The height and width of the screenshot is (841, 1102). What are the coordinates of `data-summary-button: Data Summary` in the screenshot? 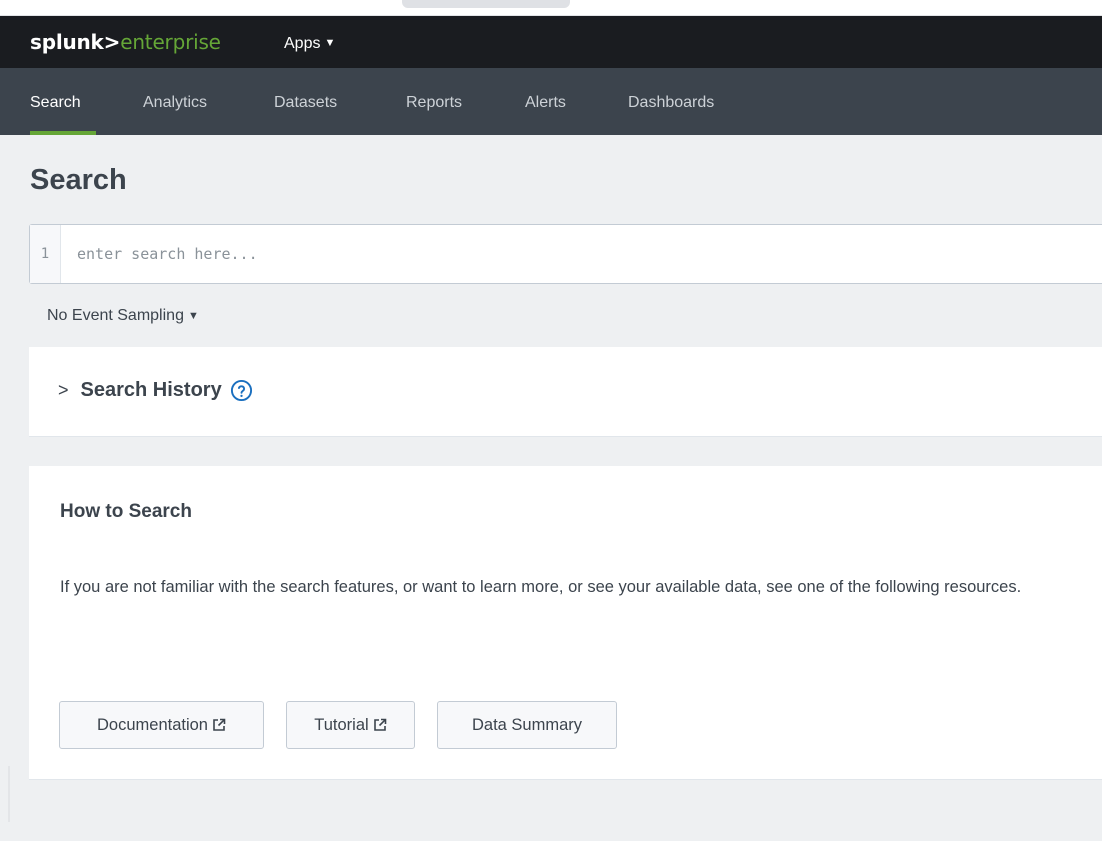 It's located at (527, 725).